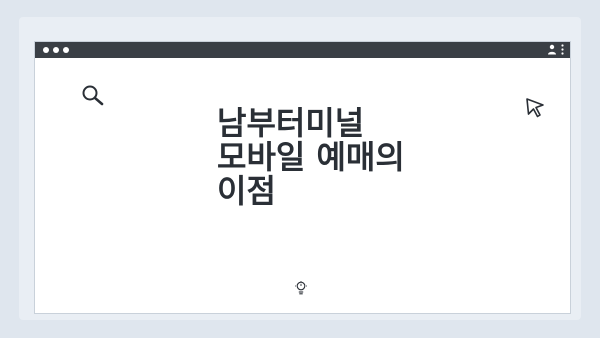 The width and height of the screenshot is (600, 338). What do you see at coordinates (301, 289) in the screenshot?
I see `lightbulb-icon` at bounding box center [301, 289].